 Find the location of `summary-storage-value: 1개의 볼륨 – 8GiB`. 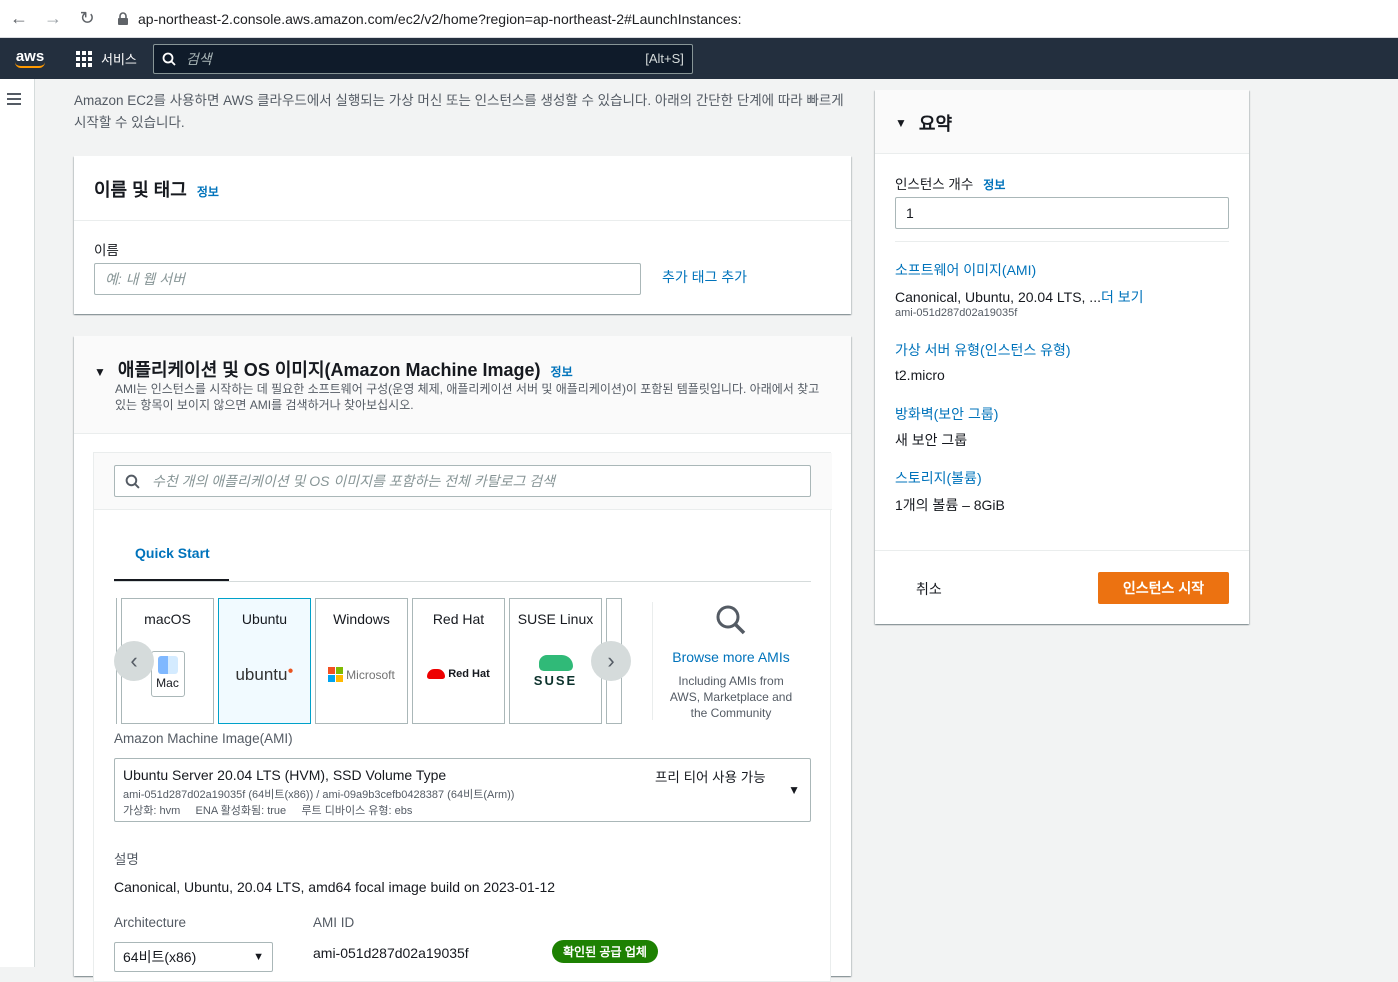

summary-storage-value: 1개의 볼륨 – 8GiB is located at coordinates (950, 505).